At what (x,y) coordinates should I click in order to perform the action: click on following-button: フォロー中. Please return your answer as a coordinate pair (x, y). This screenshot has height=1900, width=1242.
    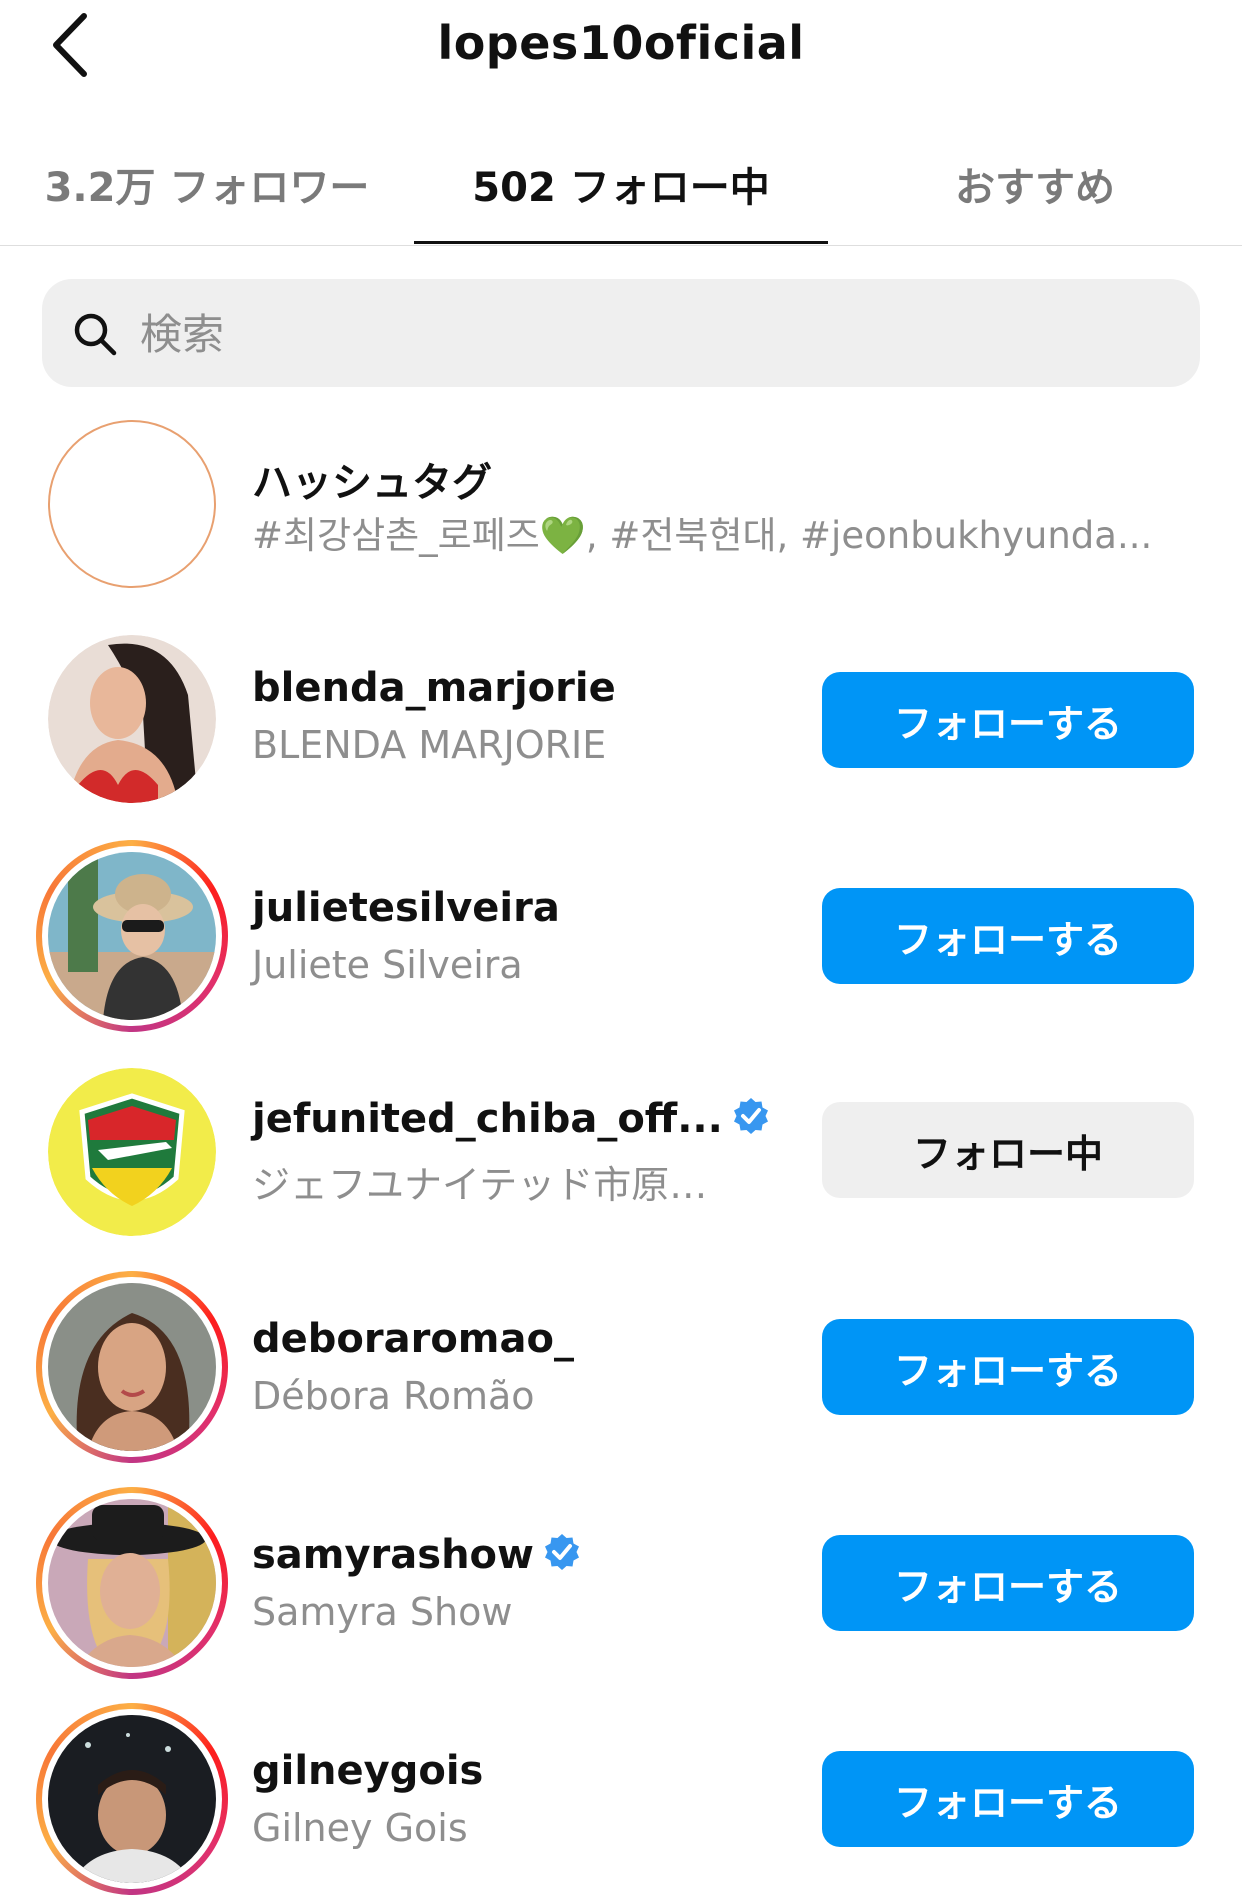
    Looking at the image, I should click on (1008, 1150).